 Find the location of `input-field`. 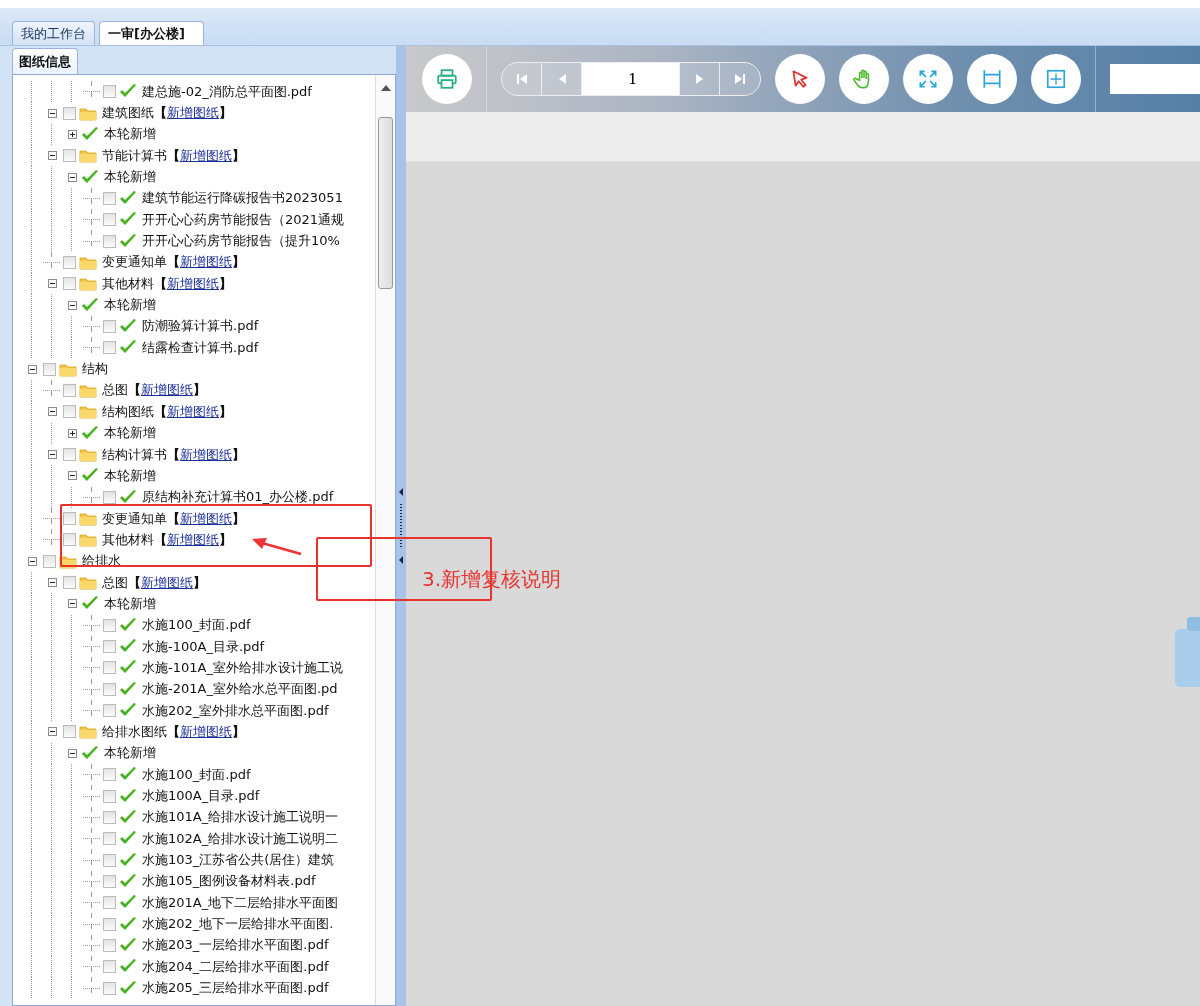

input-field is located at coordinates (1155, 79).